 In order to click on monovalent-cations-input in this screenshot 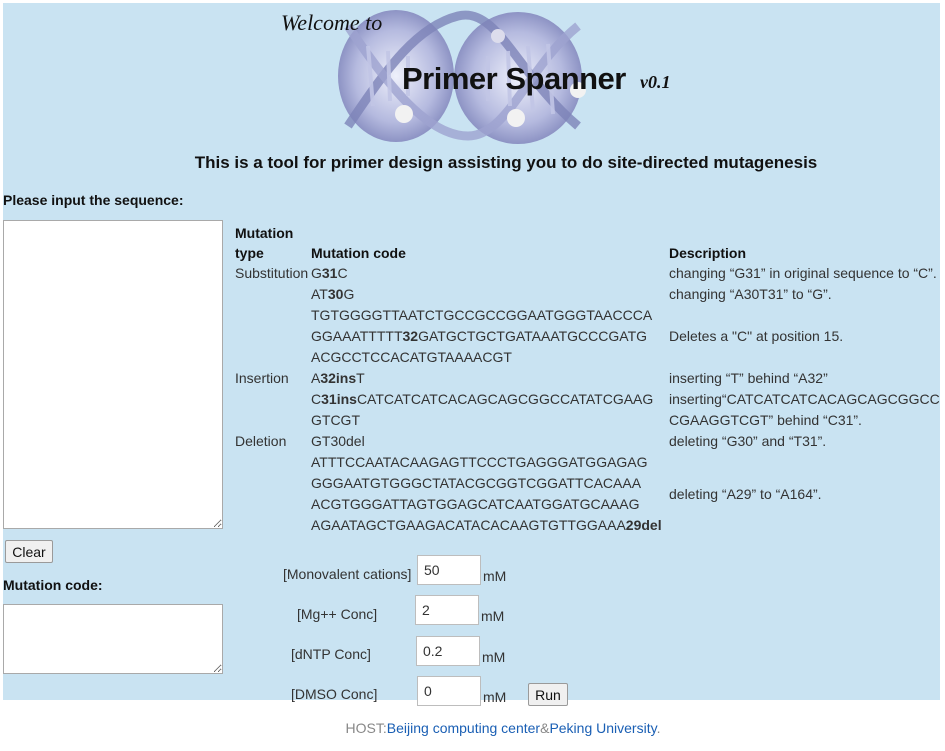, I will do `click(449, 570)`.